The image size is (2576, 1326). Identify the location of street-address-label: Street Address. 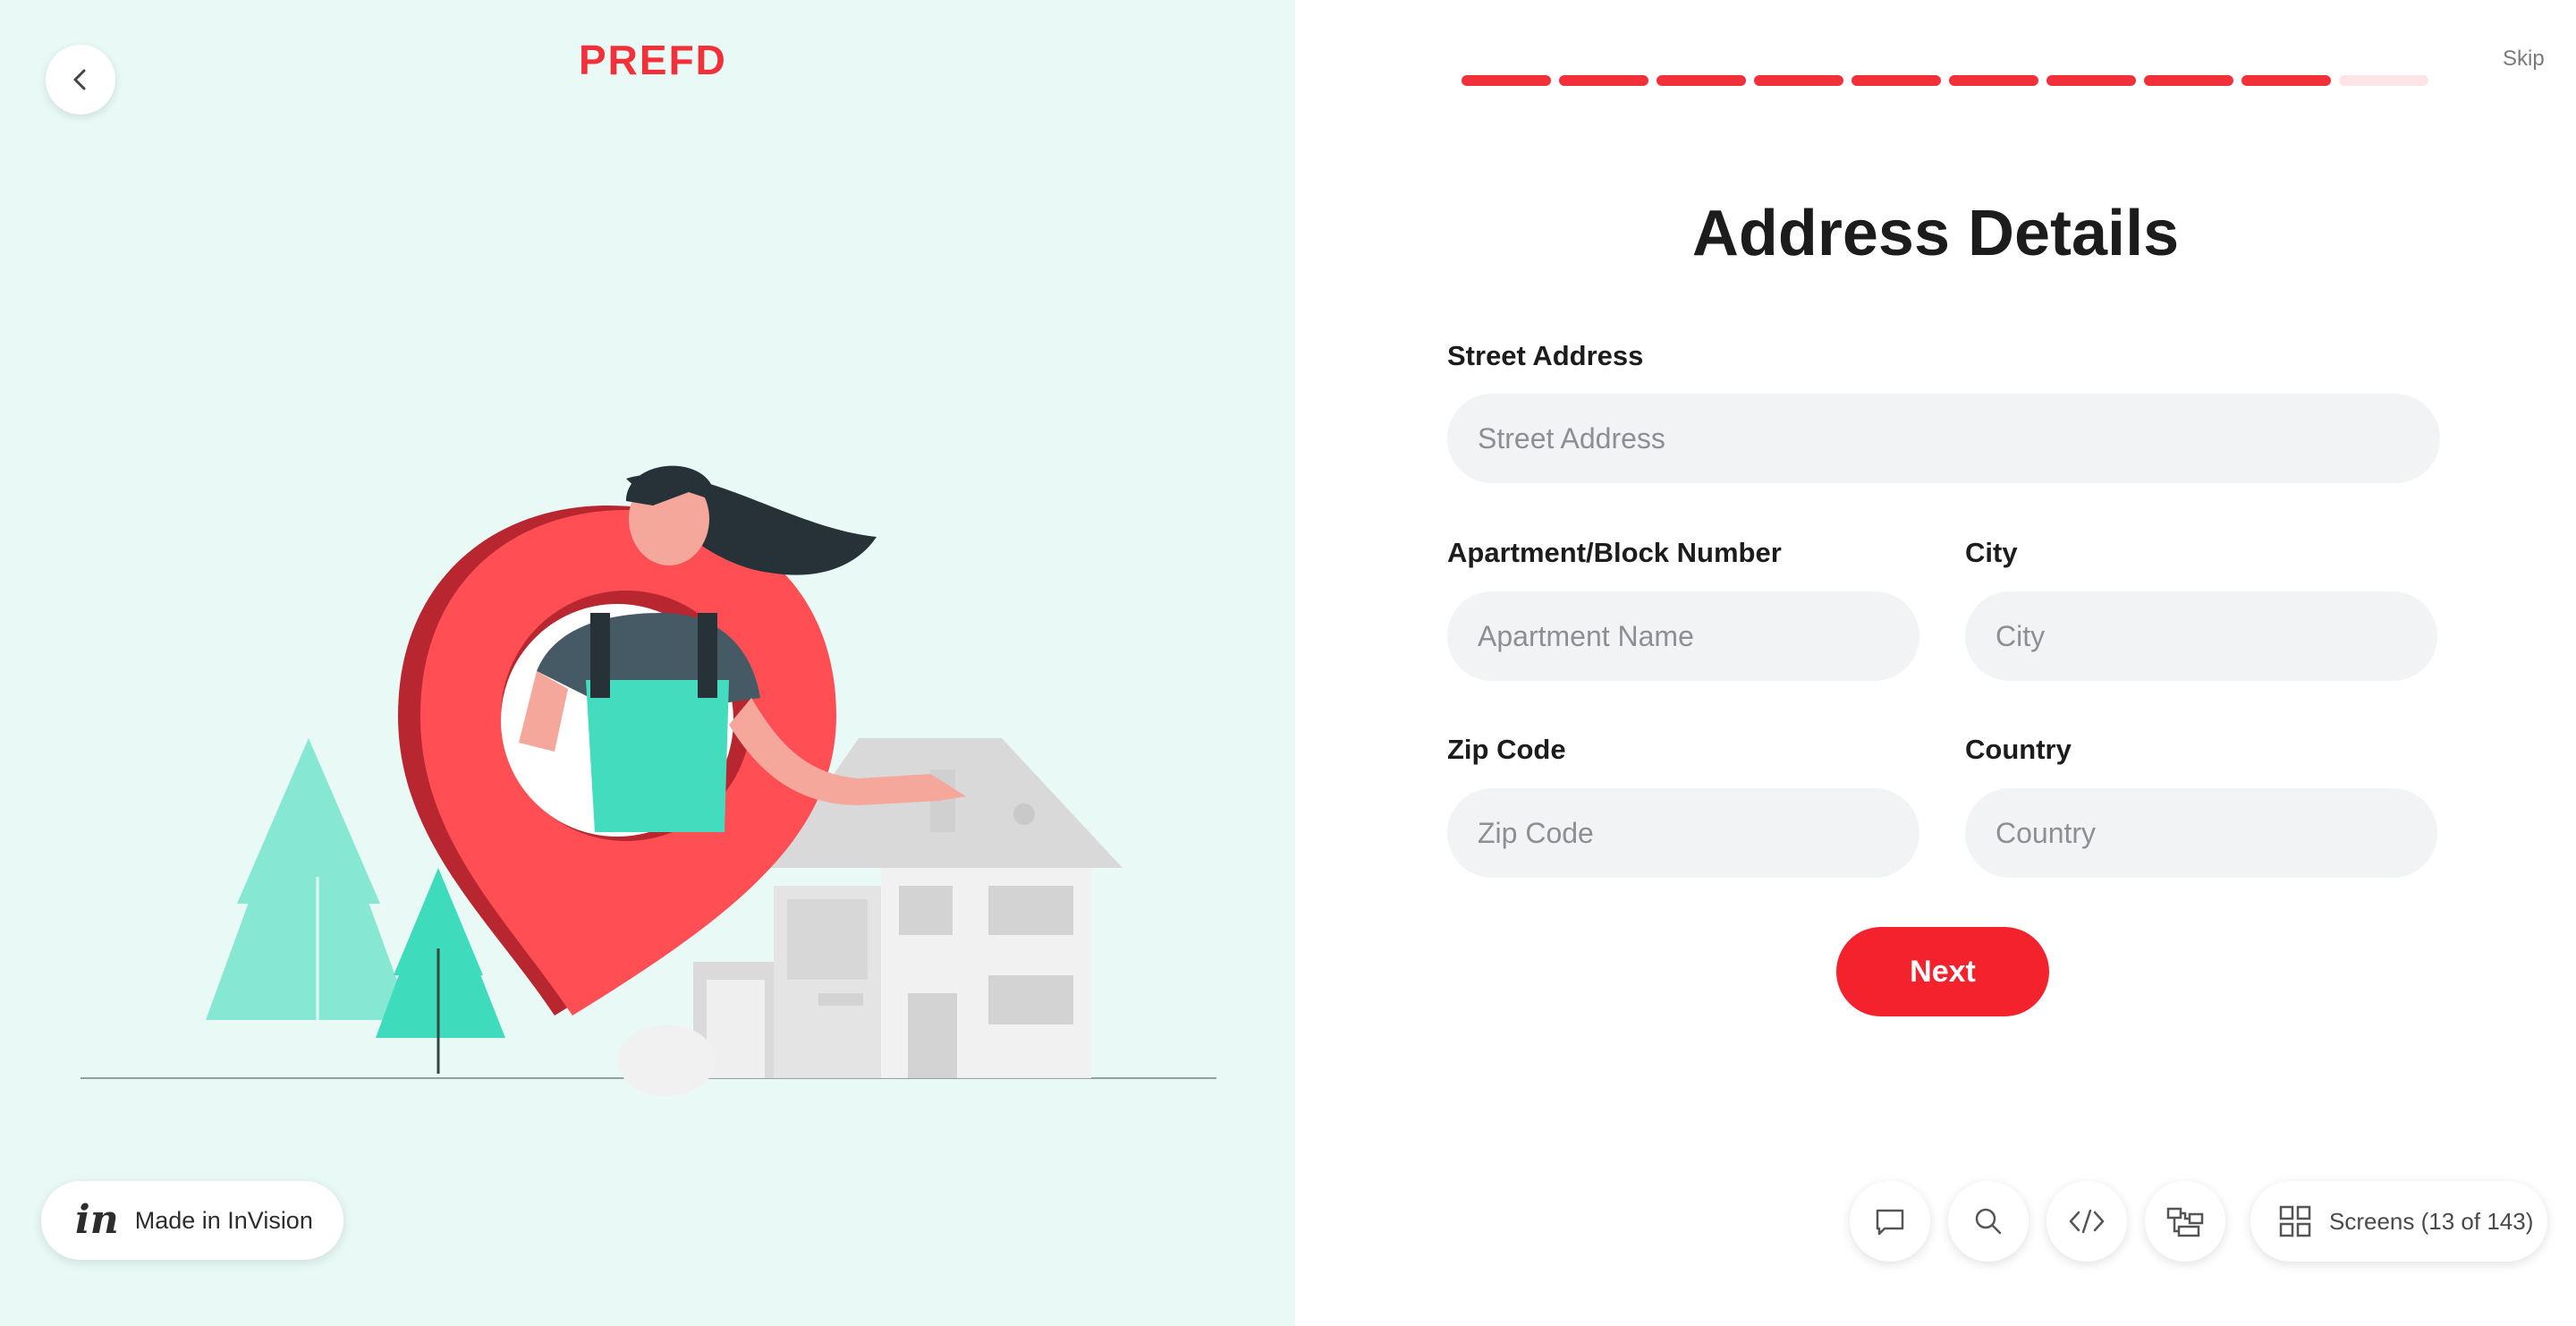
(1545, 355).